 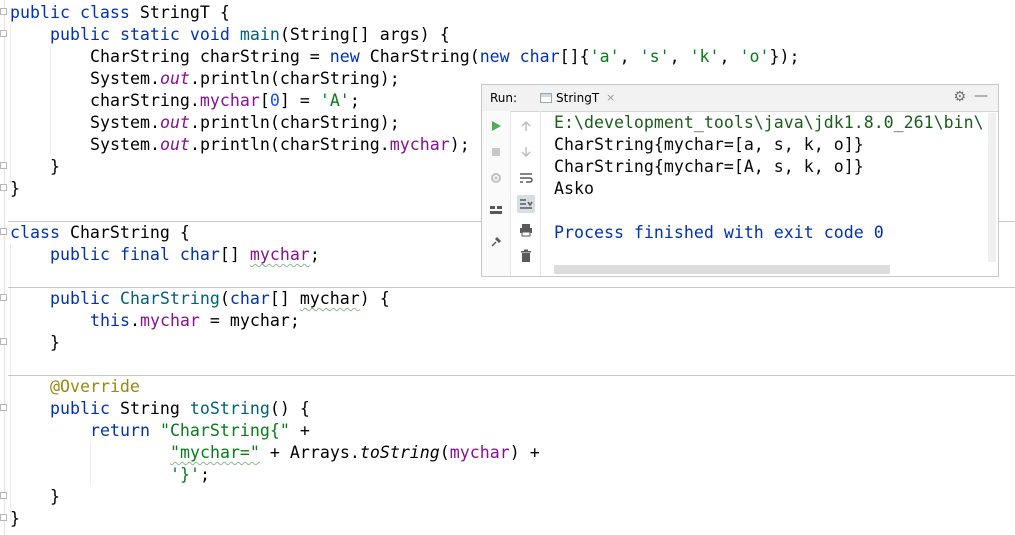 I want to click on run-config-icon, so click(x=546, y=97).